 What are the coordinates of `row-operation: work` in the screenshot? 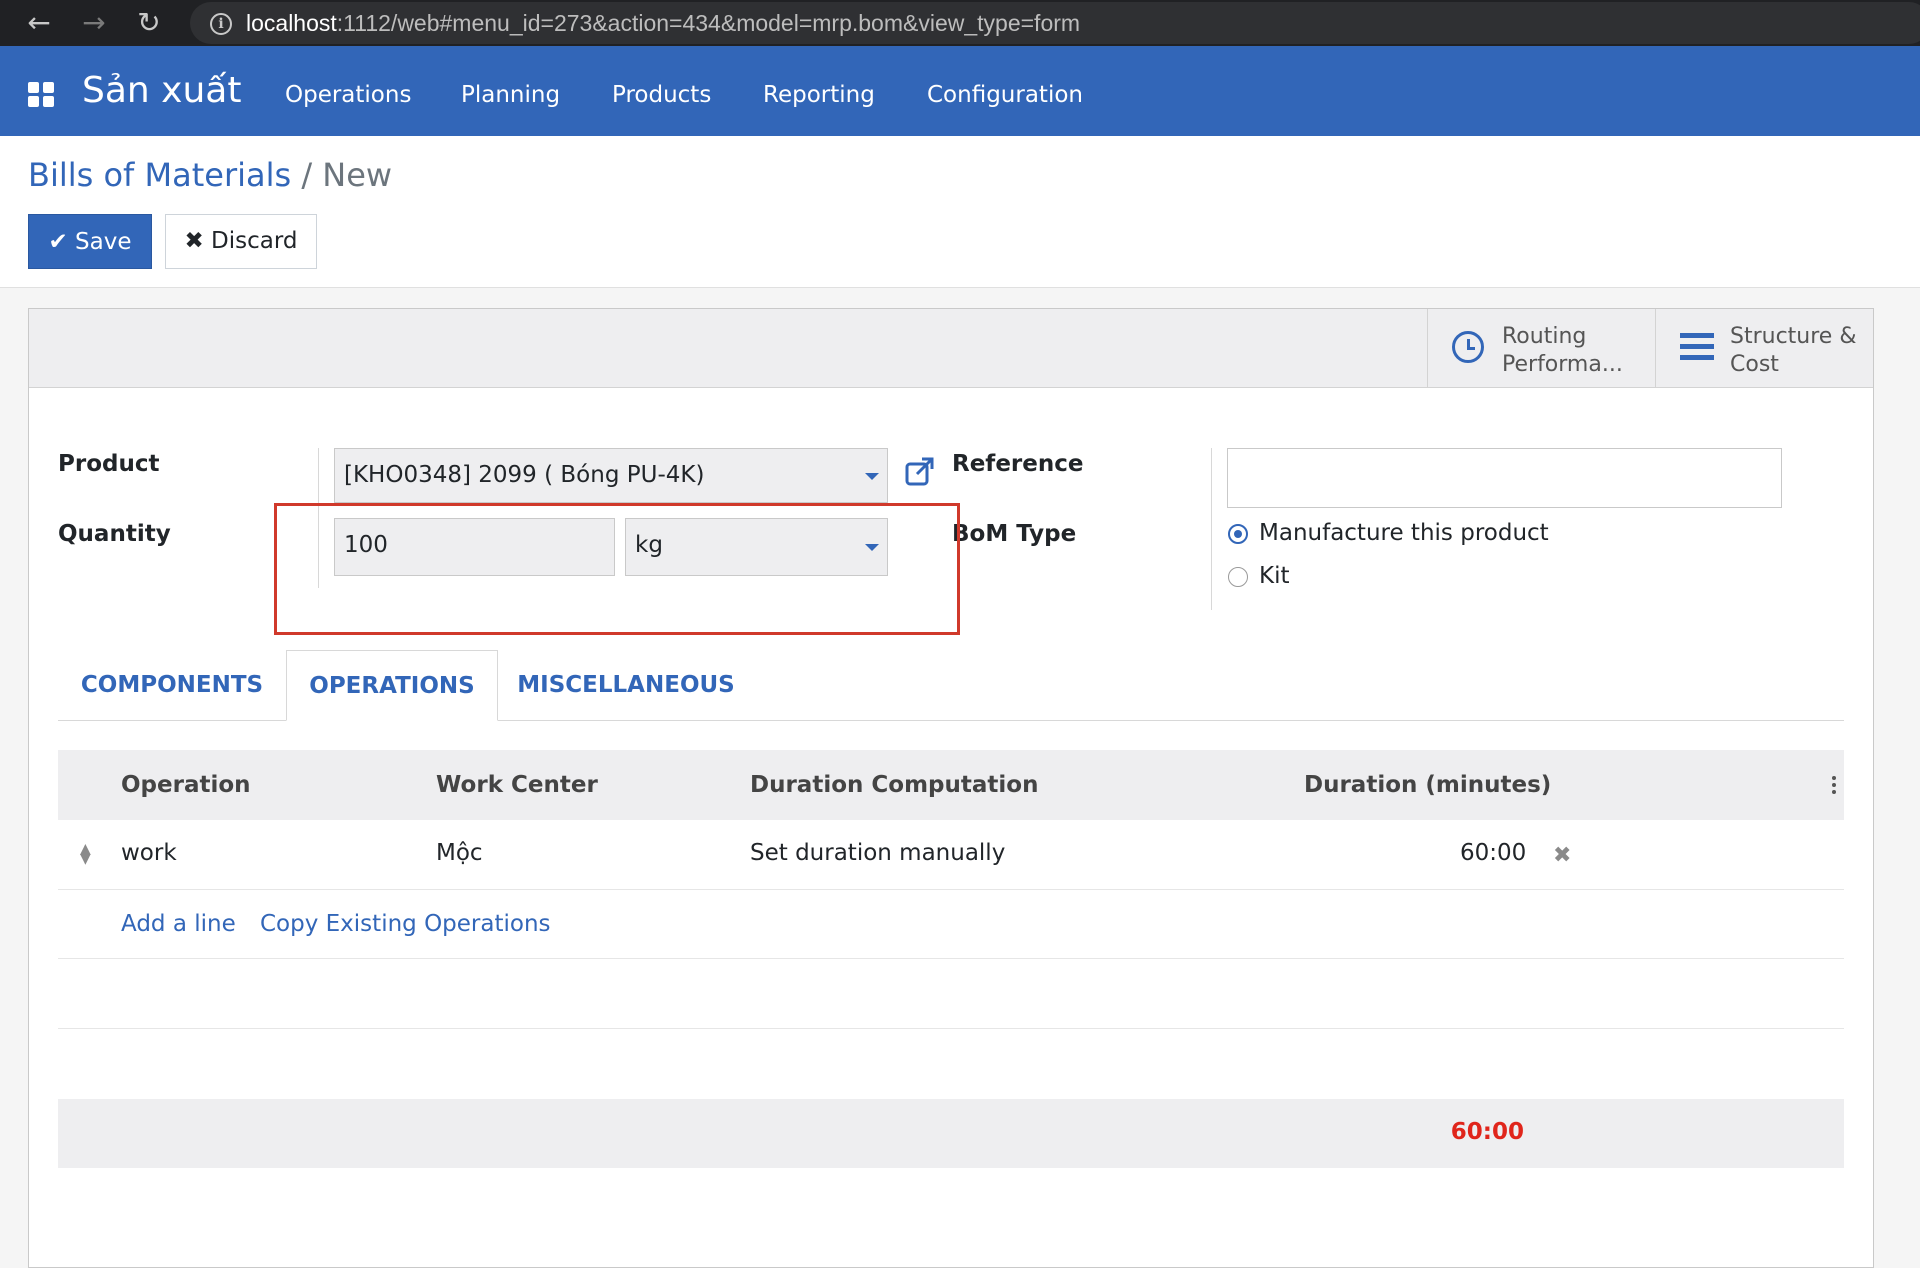 It's located at (149, 853).